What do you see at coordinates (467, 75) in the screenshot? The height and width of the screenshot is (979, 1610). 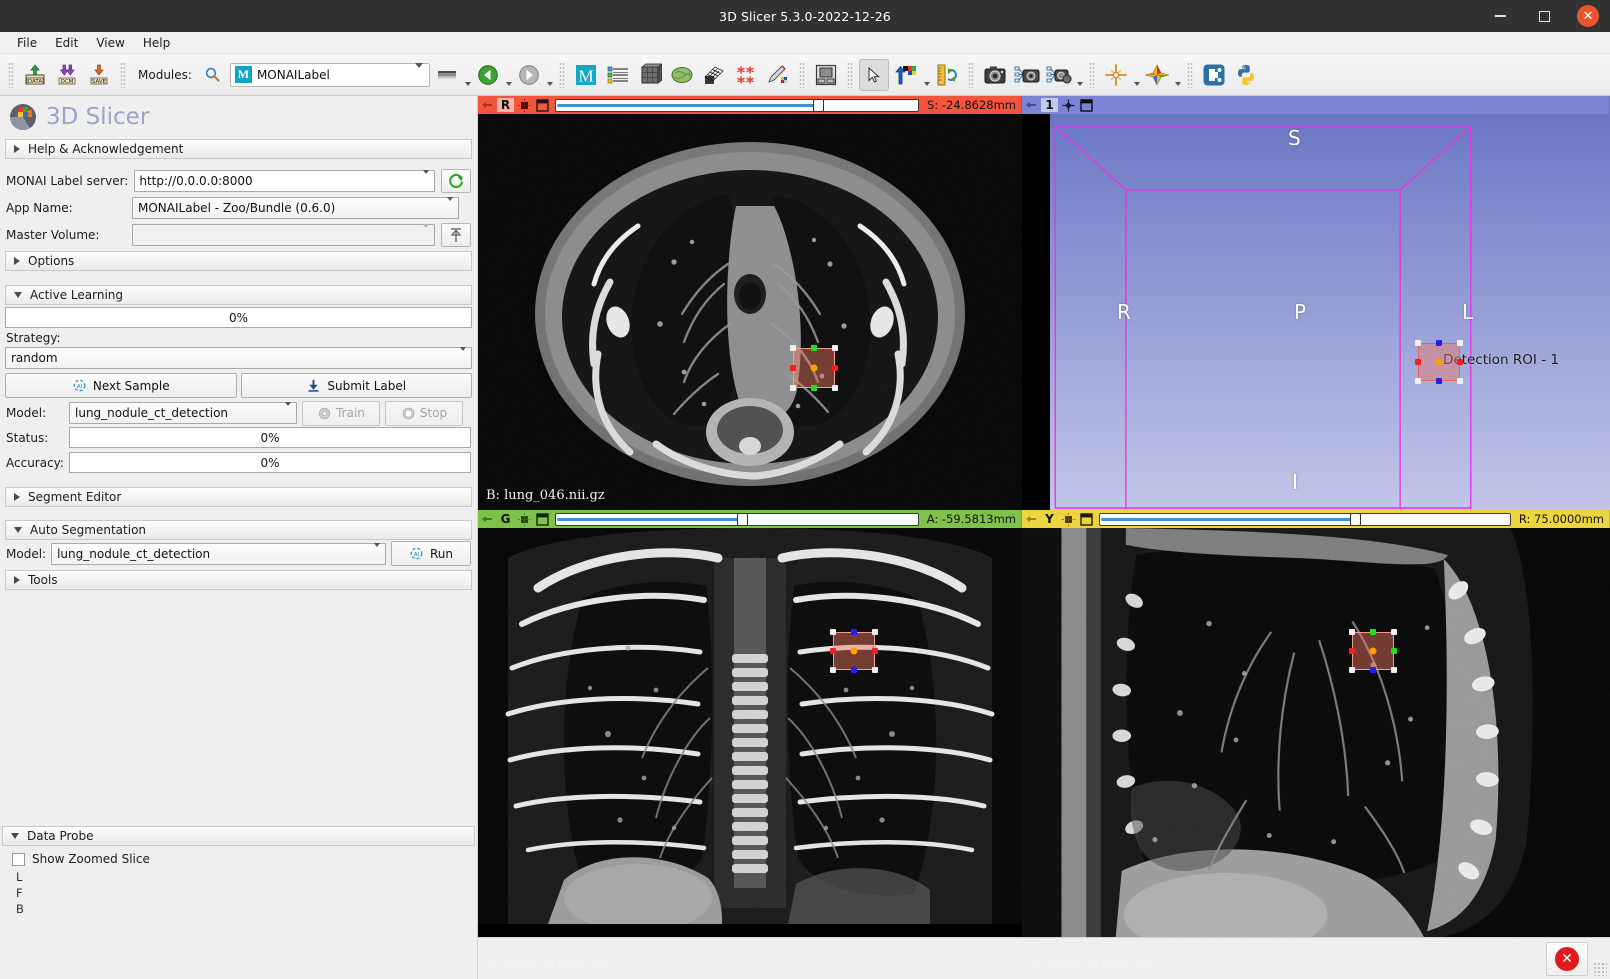 I see `module-history-dropdown` at bounding box center [467, 75].